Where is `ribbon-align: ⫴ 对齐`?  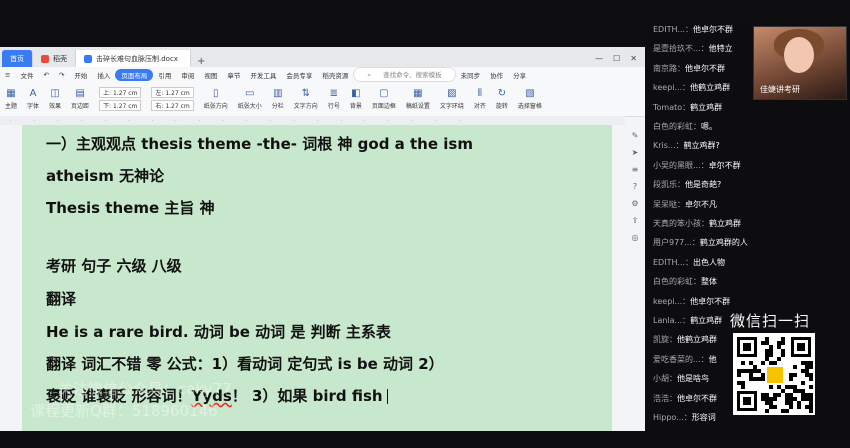 ribbon-align: ⫴ 对齐 is located at coordinates (480, 99).